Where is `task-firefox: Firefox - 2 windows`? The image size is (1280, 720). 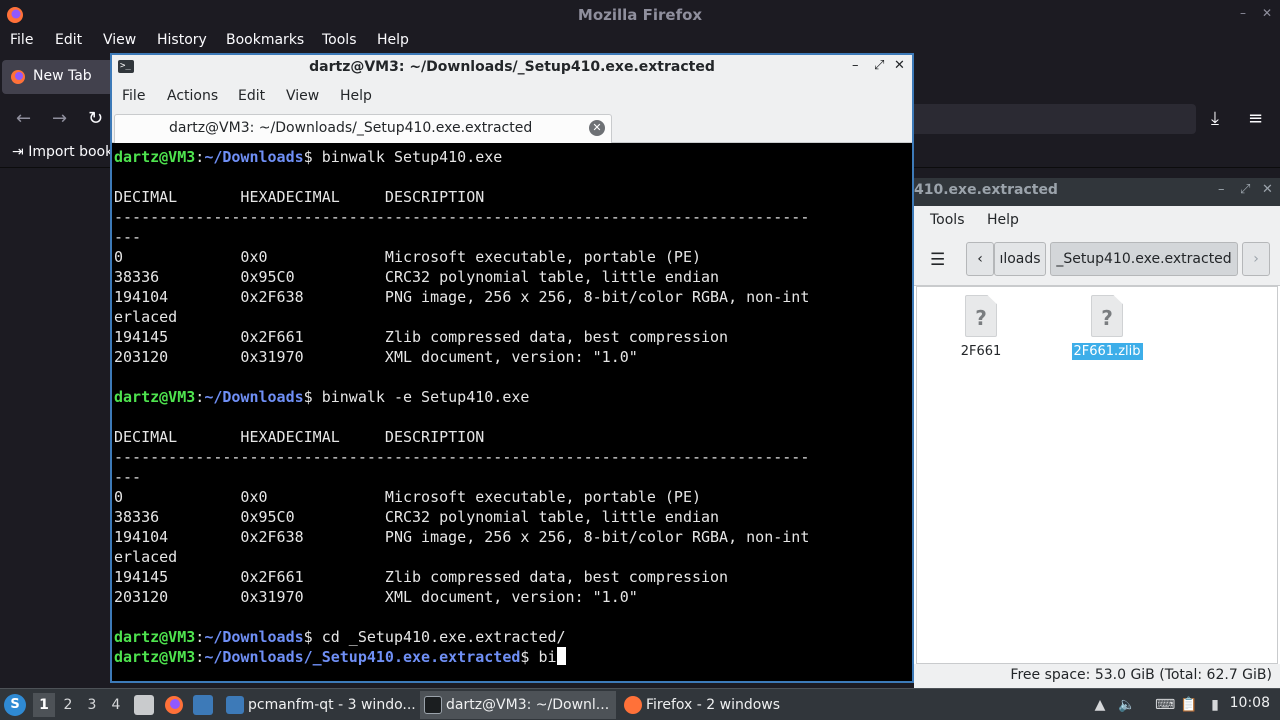 task-firefox: Firefox - 2 windows is located at coordinates (718, 705).